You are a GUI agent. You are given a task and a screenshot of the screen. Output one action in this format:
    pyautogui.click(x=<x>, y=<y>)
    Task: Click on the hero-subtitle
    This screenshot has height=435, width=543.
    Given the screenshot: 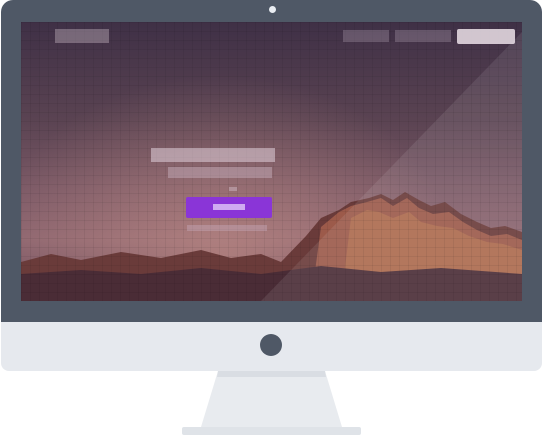 What is the action you would take?
    pyautogui.click(x=220, y=172)
    